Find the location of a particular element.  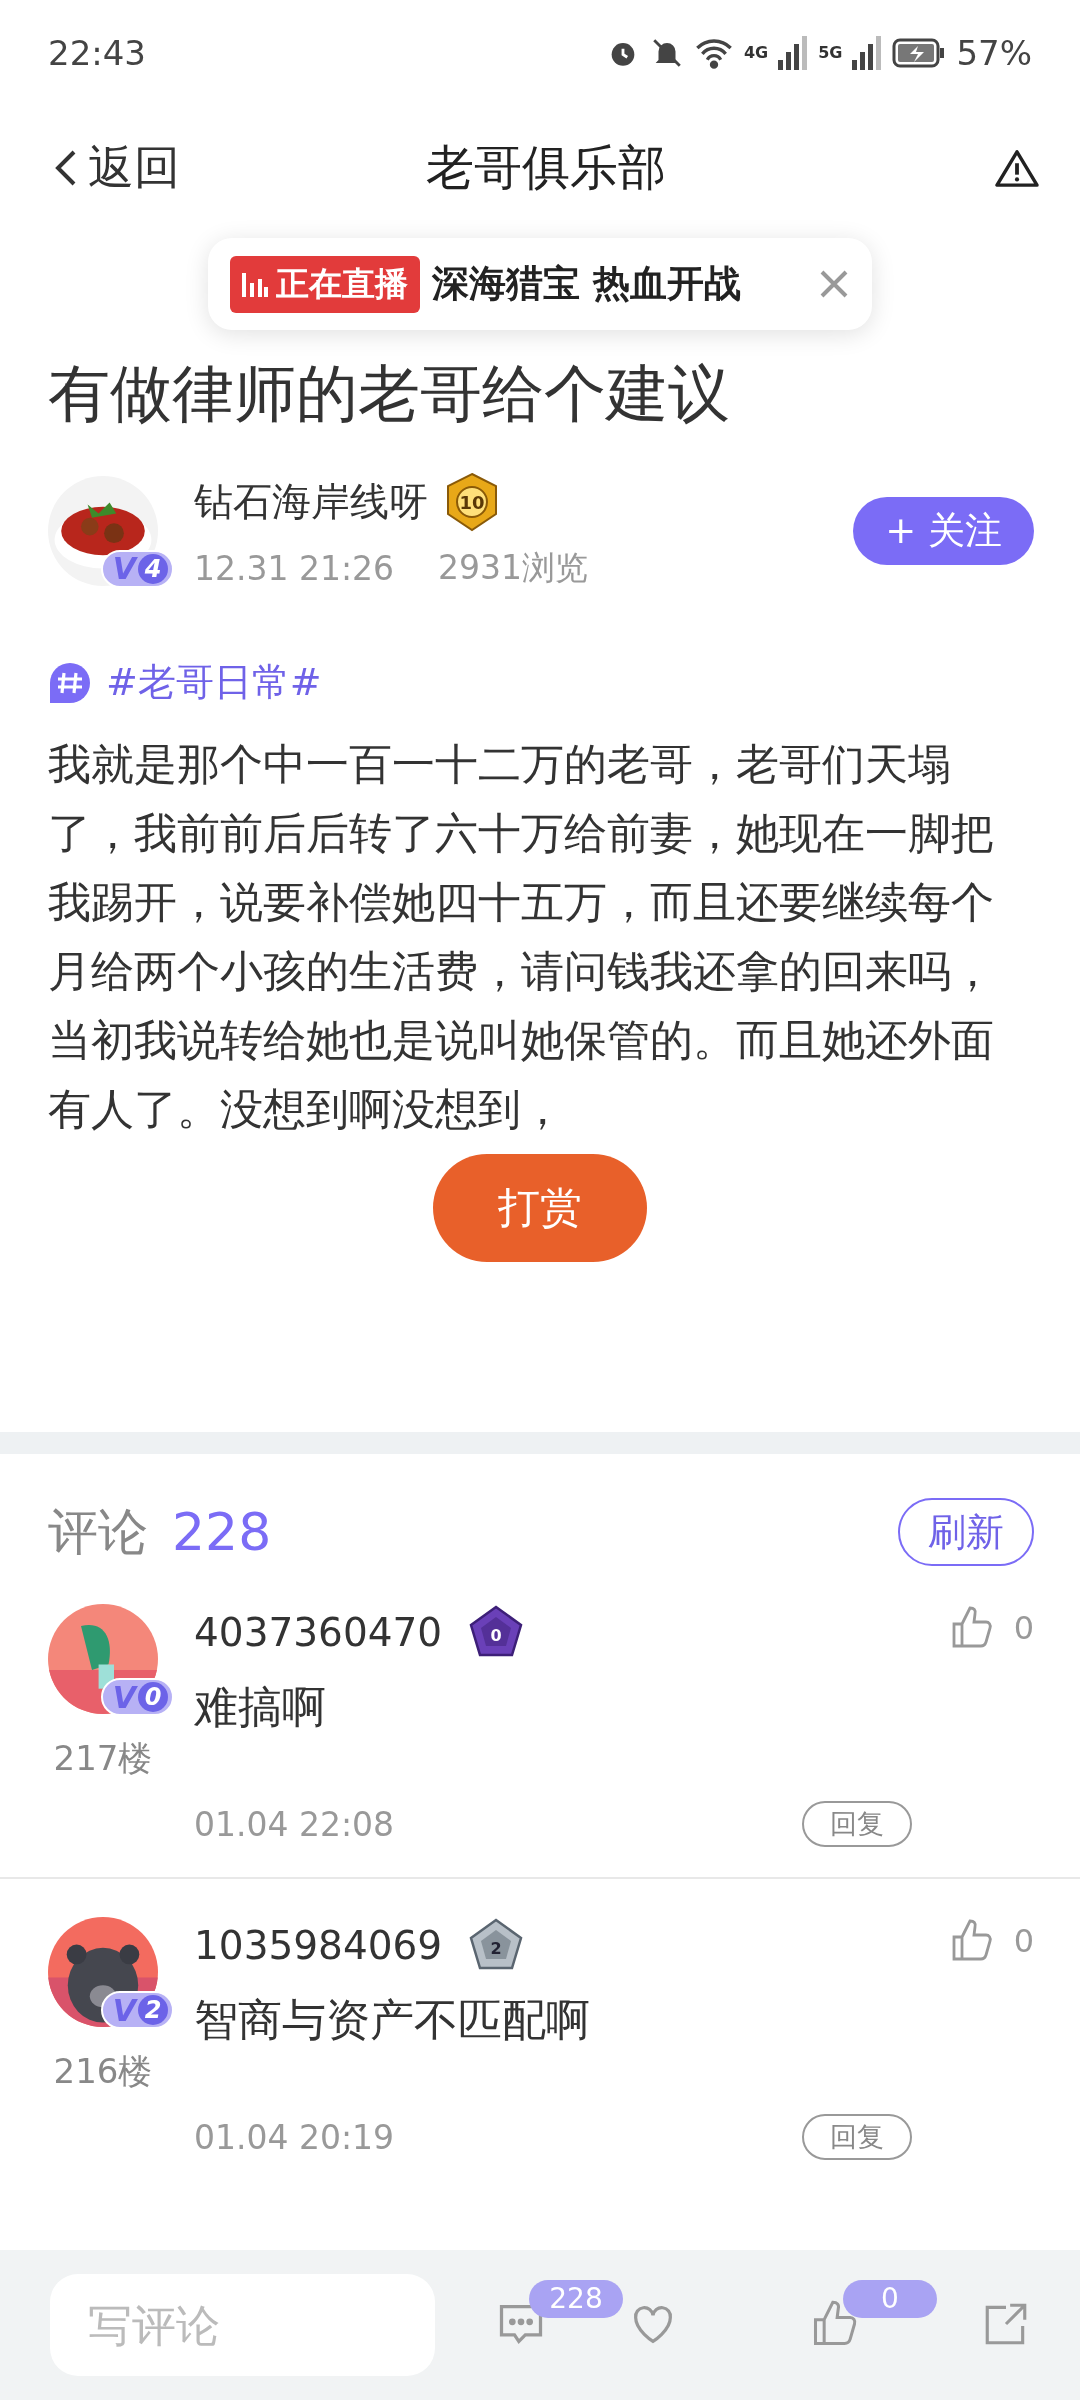

commenter-name: 1035984069 is located at coordinates (318, 1945).